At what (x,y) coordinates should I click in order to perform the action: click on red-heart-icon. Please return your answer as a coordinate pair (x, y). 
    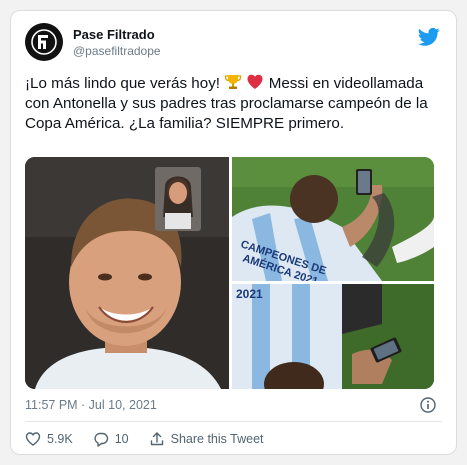
    Looking at the image, I should click on (255, 81).